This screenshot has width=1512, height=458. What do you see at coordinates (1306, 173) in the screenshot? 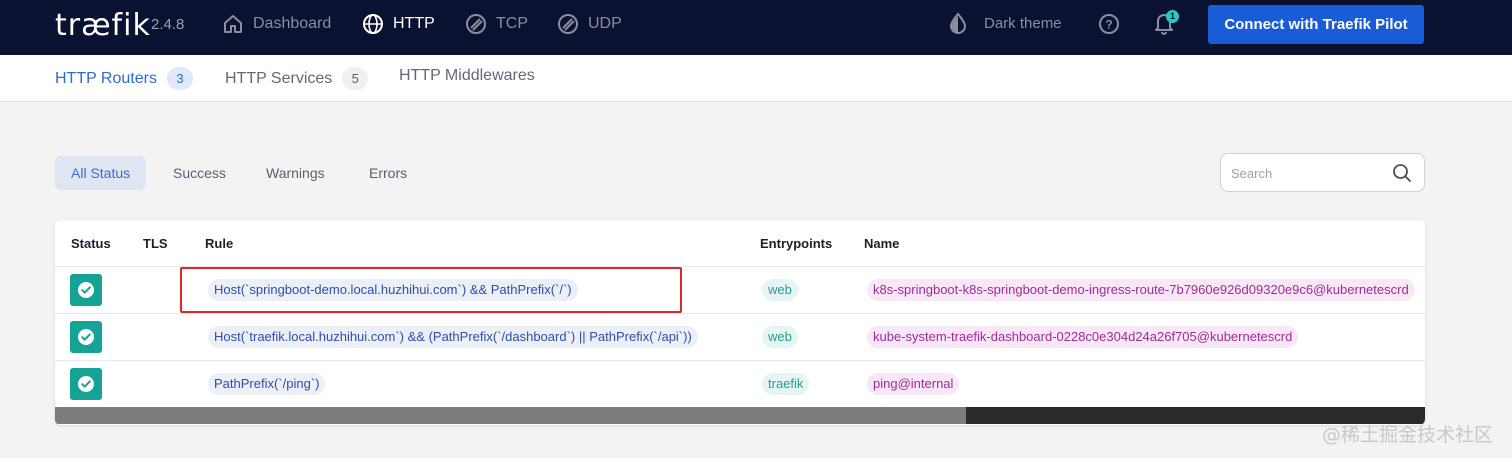
I see `search-input` at bounding box center [1306, 173].